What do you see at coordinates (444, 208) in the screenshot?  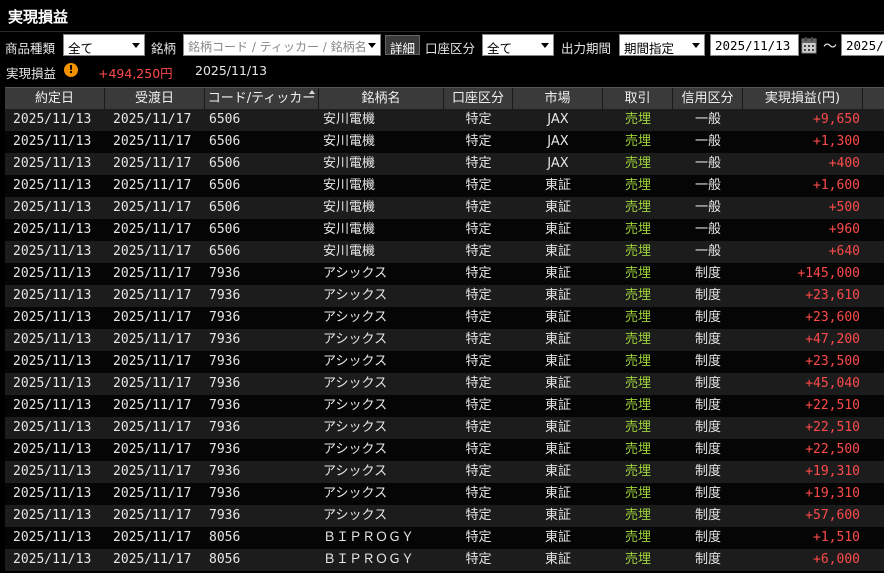 I see `table-row: 2025/11/13 2025/11/17 6506 安川電機 特定 東証 売埋 一般 +500` at bounding box center [444, 208].